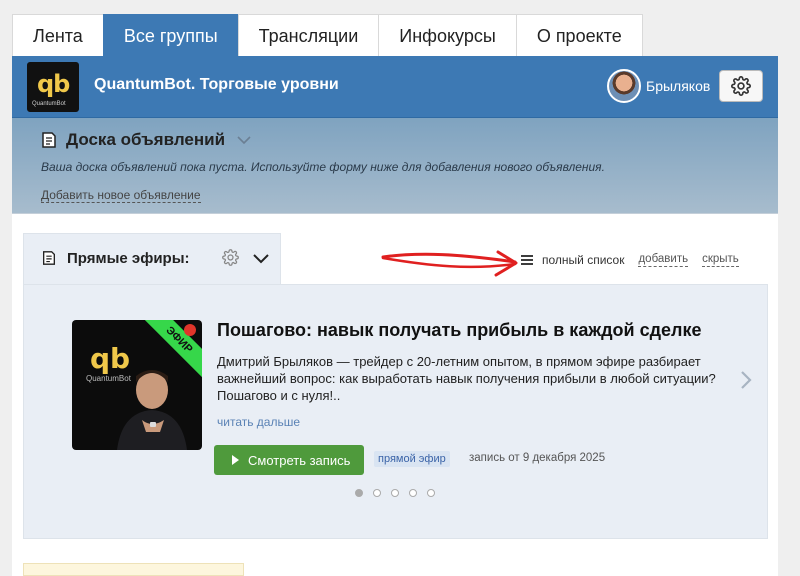  Describe the element at coordinates (216, 85) in the screenshot. I see `group-title: QuantumBot. Торговые уровни` at that location.